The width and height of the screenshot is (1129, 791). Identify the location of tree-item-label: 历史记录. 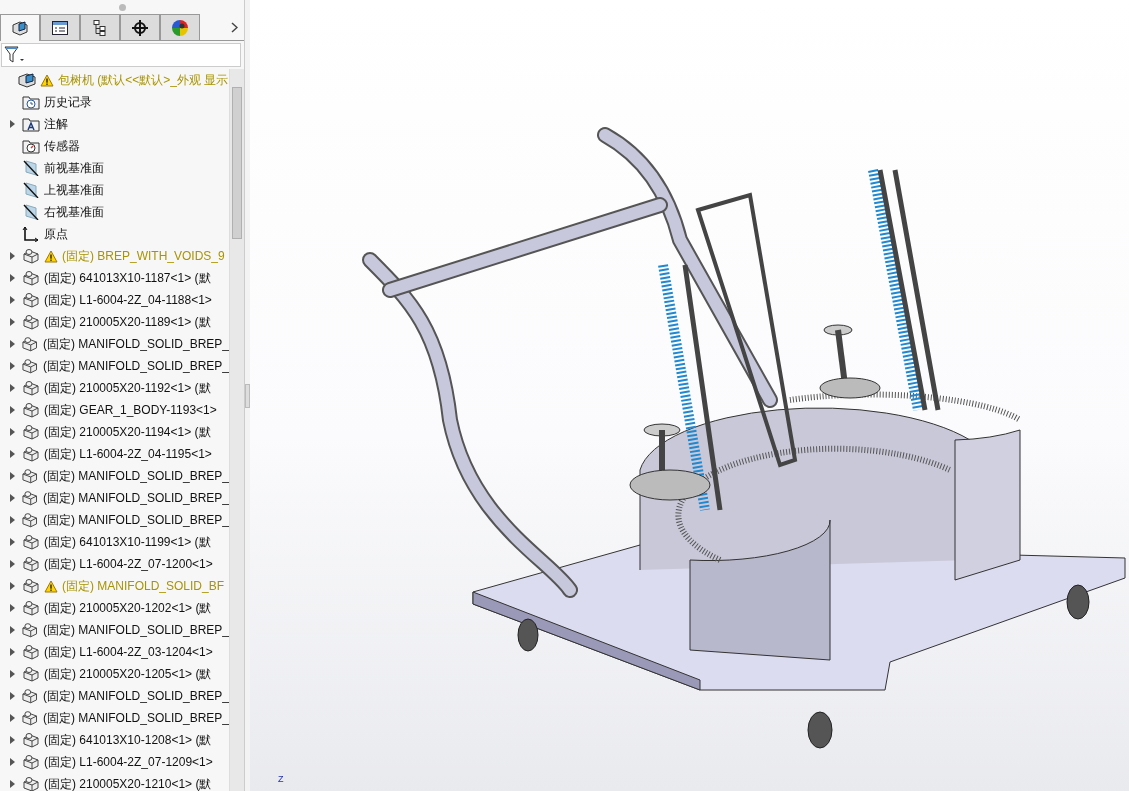
(68, 102).